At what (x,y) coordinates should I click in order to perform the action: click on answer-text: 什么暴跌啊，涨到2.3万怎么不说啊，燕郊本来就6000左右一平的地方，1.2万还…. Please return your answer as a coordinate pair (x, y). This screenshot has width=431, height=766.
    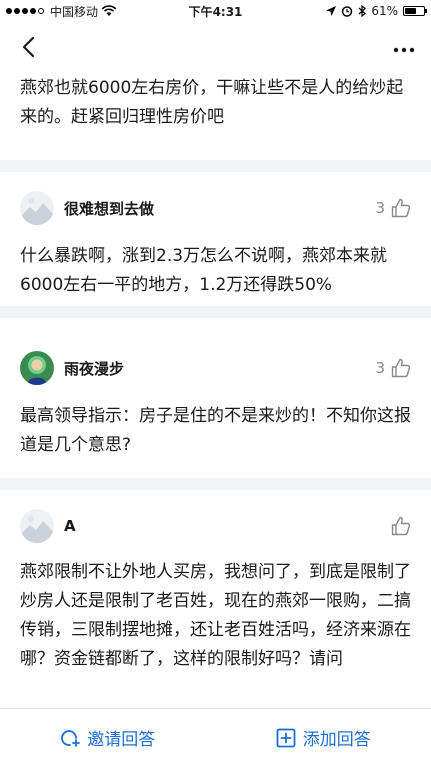
    Looking at the image, I should click on (204, 270).